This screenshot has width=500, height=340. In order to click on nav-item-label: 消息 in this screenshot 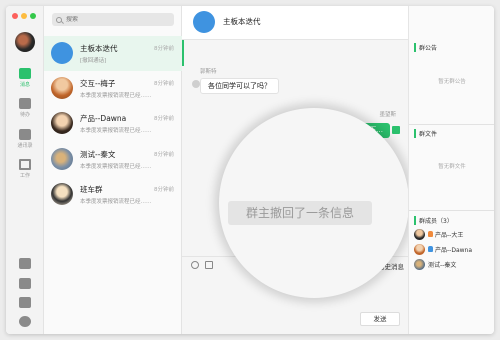, I will do `click(24, 85)`.